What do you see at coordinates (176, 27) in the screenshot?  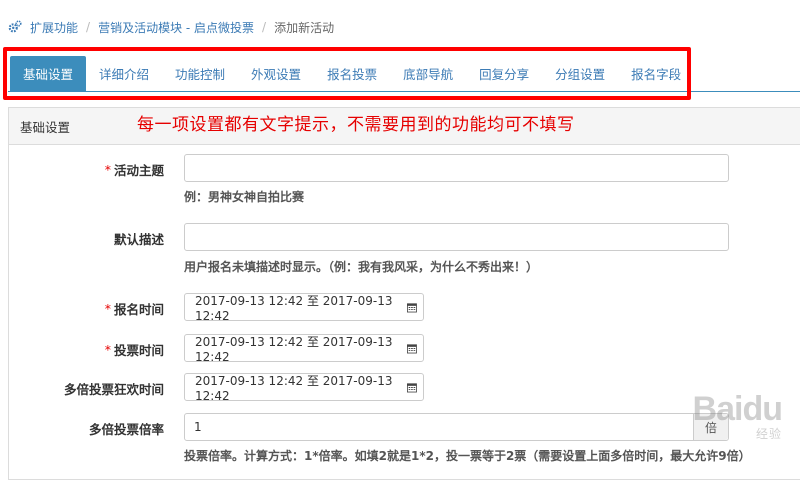 I see `breadcrumb-module: 营销及活动模块 - 启点微投票` at bounding box center [176, 27].